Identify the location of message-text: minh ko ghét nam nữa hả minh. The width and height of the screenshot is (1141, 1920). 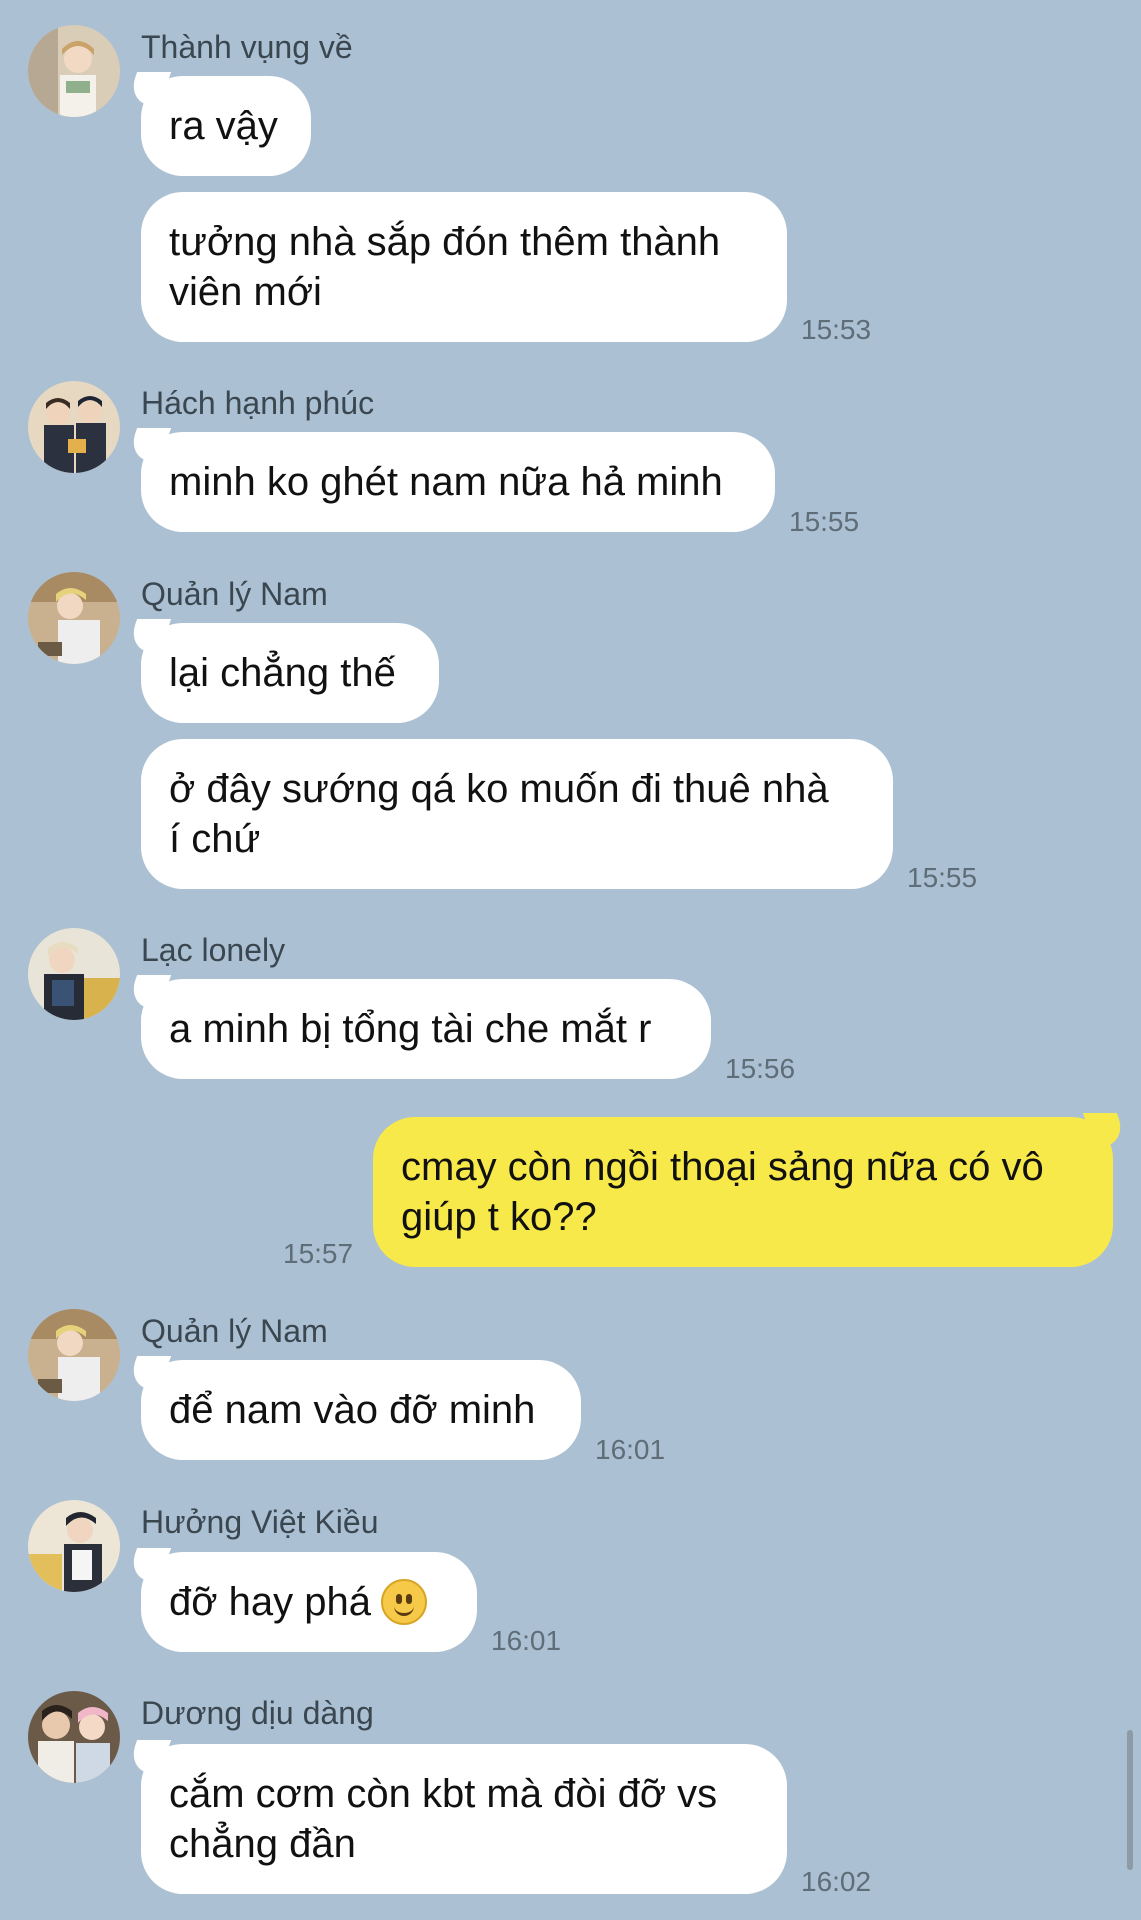
(446, 482).